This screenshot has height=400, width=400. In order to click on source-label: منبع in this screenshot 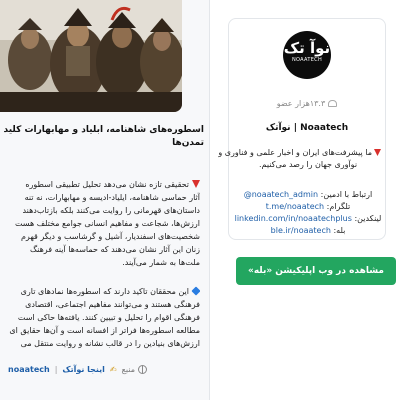, I will do `click(134, 369)`.